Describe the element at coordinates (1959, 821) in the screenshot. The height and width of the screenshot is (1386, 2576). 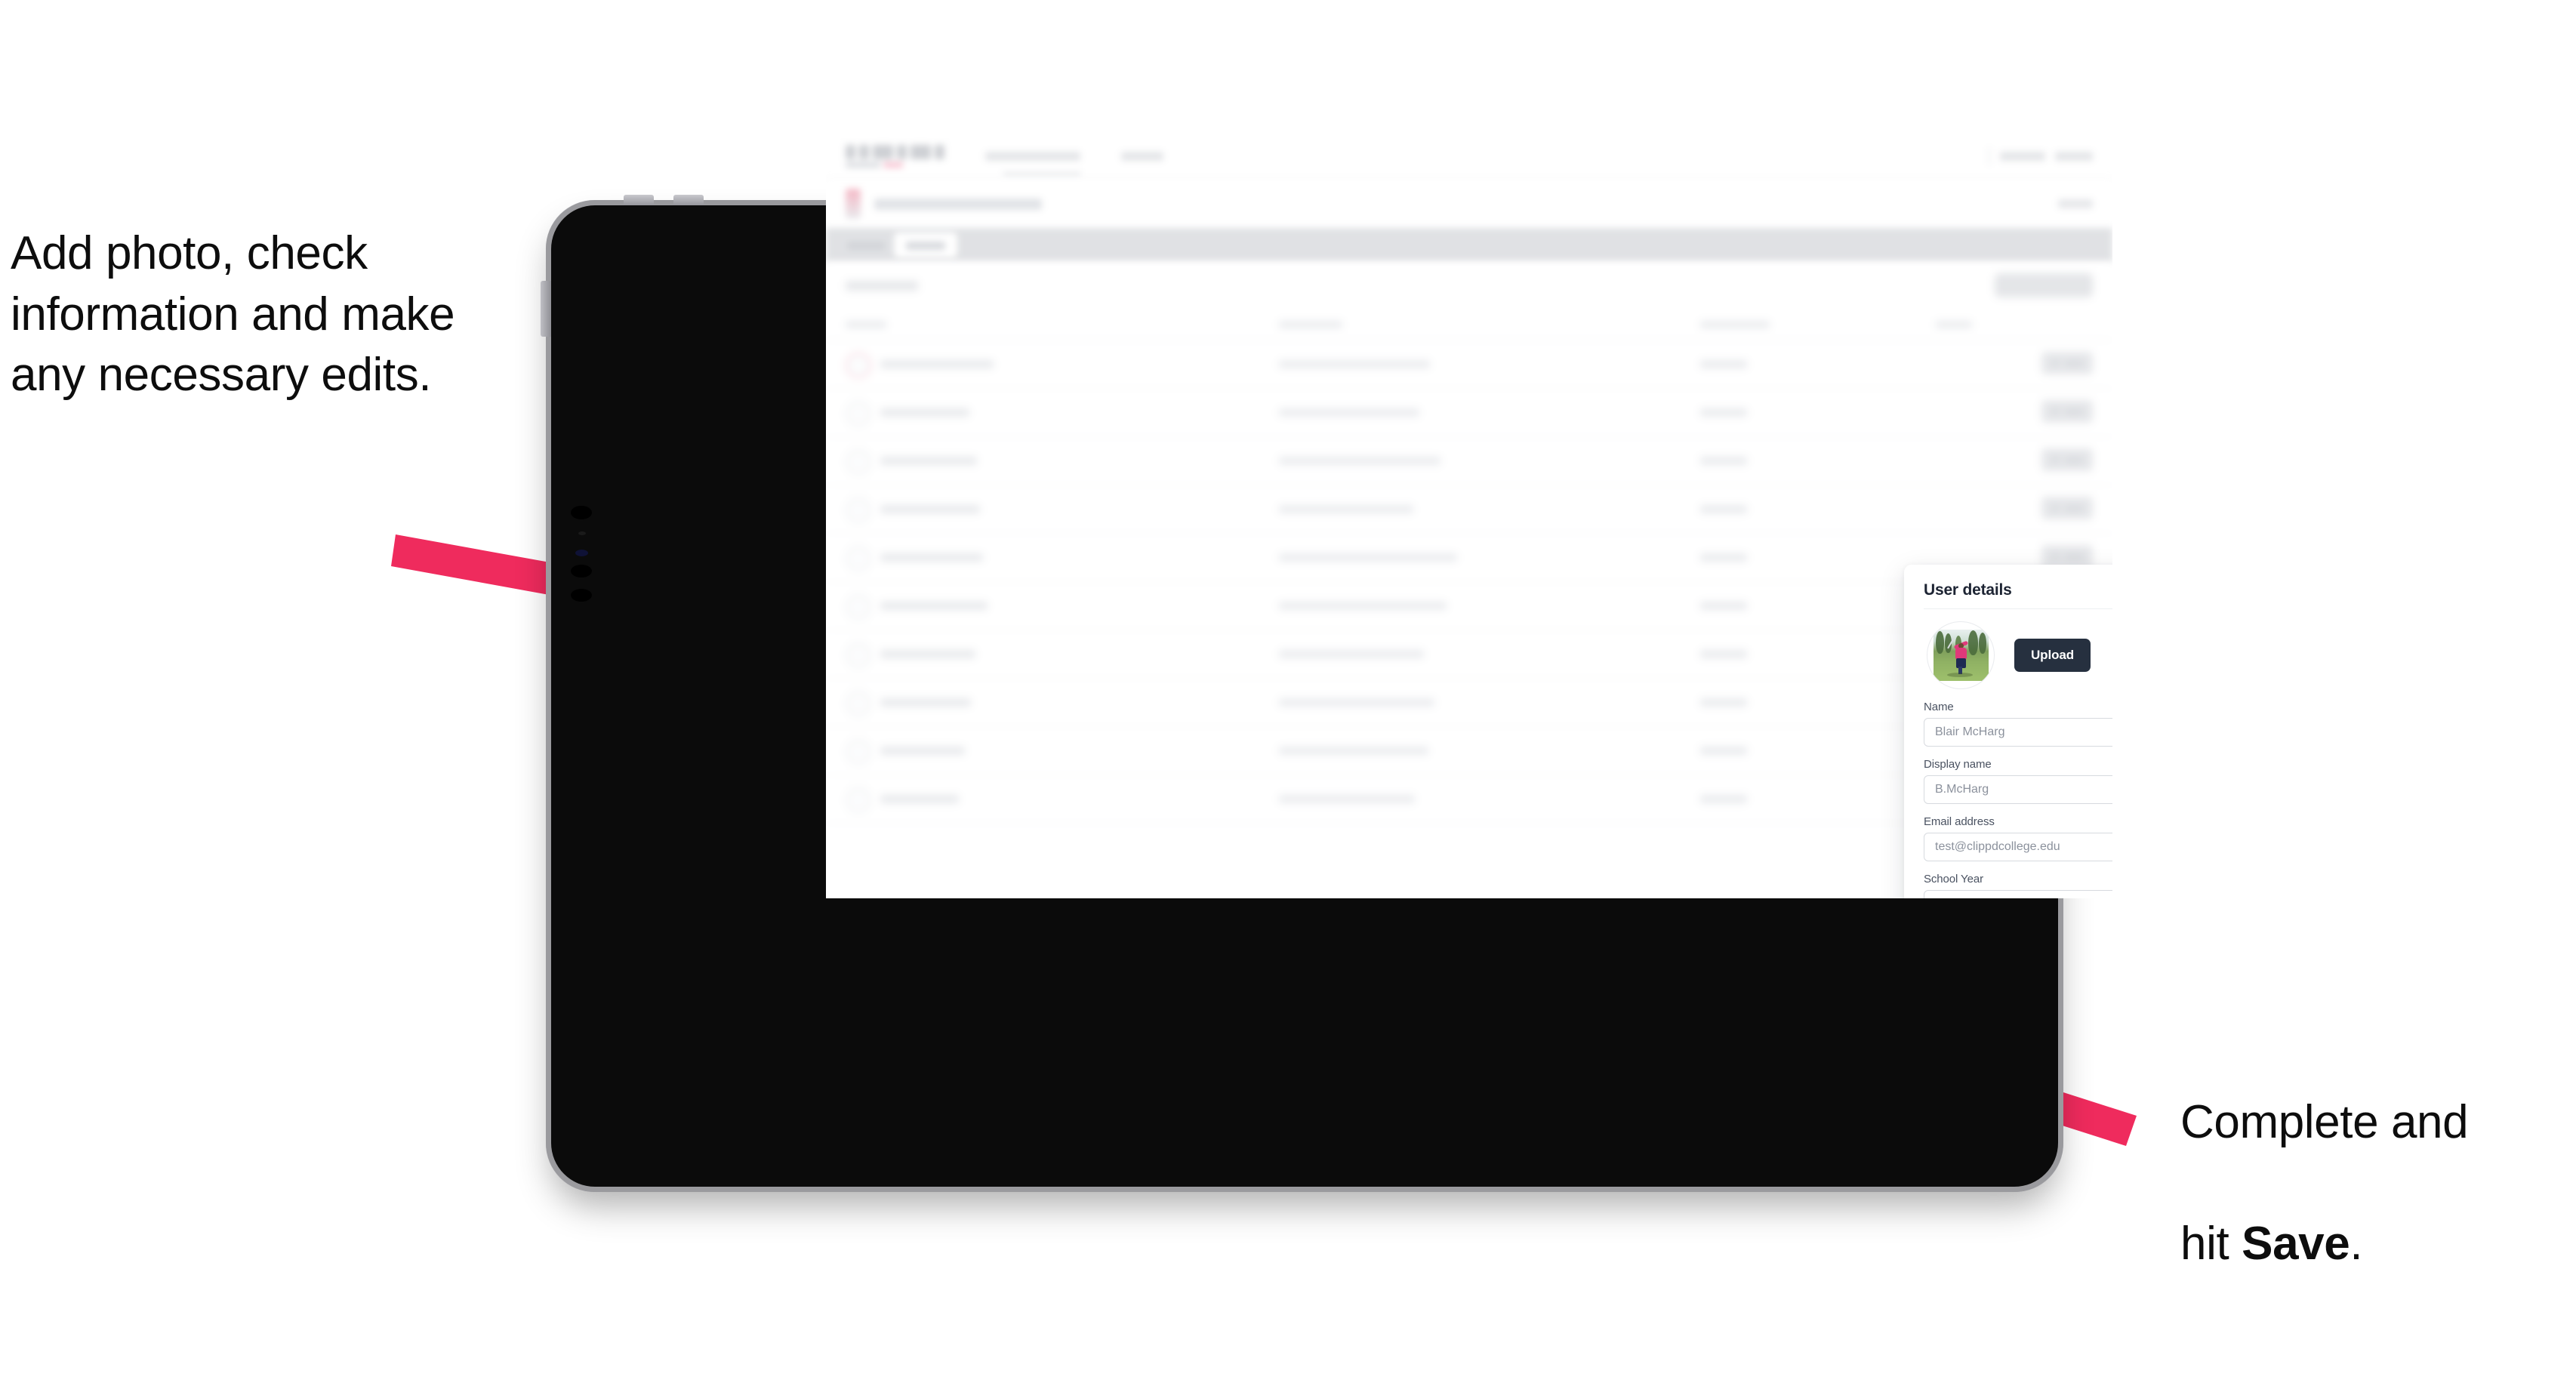
I see `field-label-email: Email address` at that location.